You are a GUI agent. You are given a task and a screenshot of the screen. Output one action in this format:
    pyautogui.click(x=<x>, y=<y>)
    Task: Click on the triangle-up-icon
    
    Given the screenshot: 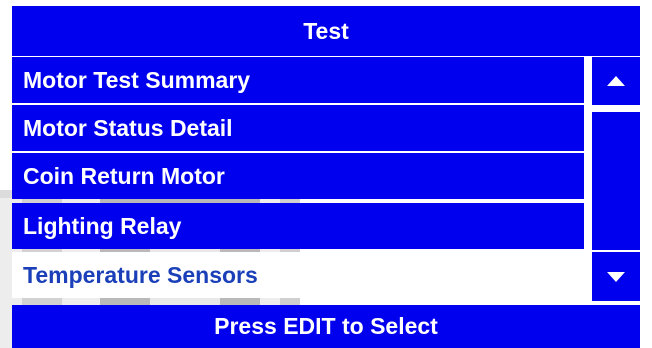 What is the action you would take?
    pyautogui.click(x=616, y=81)
    